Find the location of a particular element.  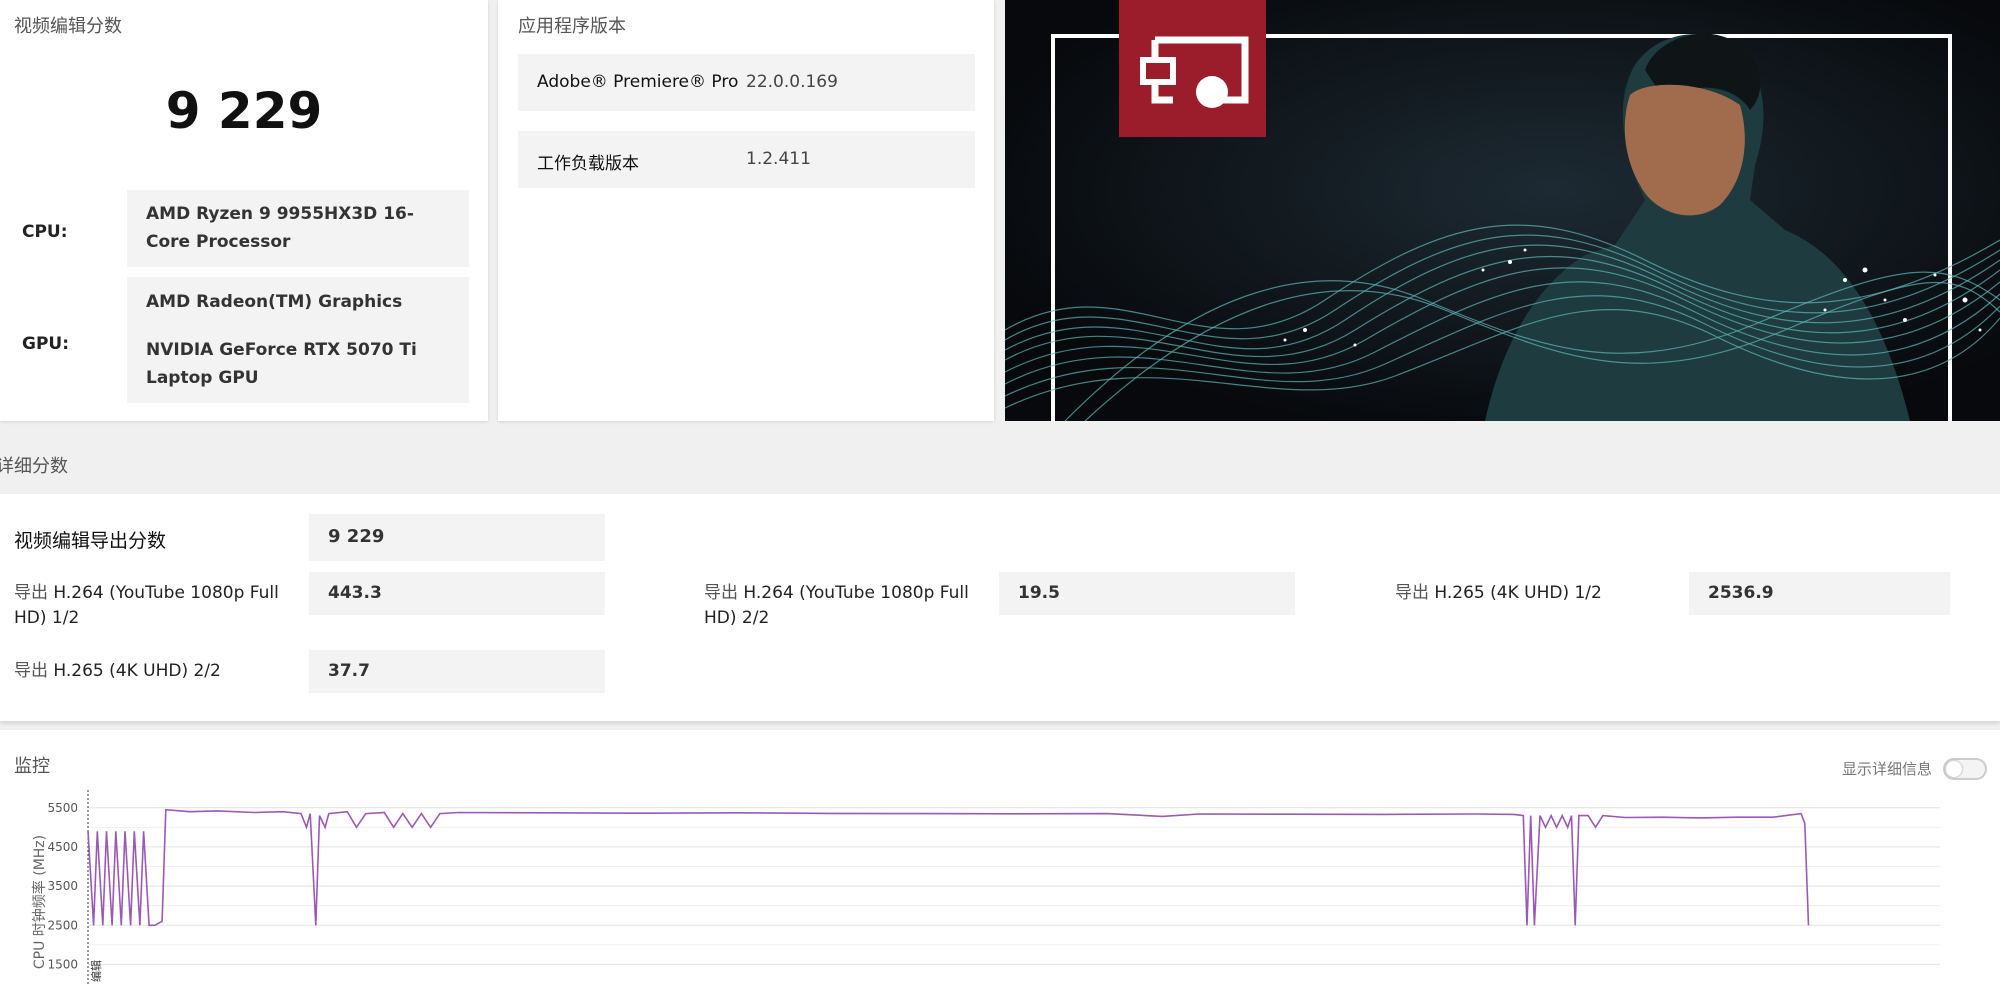

version-row: Adobe® Premiere® Pro 22.0.0.169 is located at coordinates (746, 82).